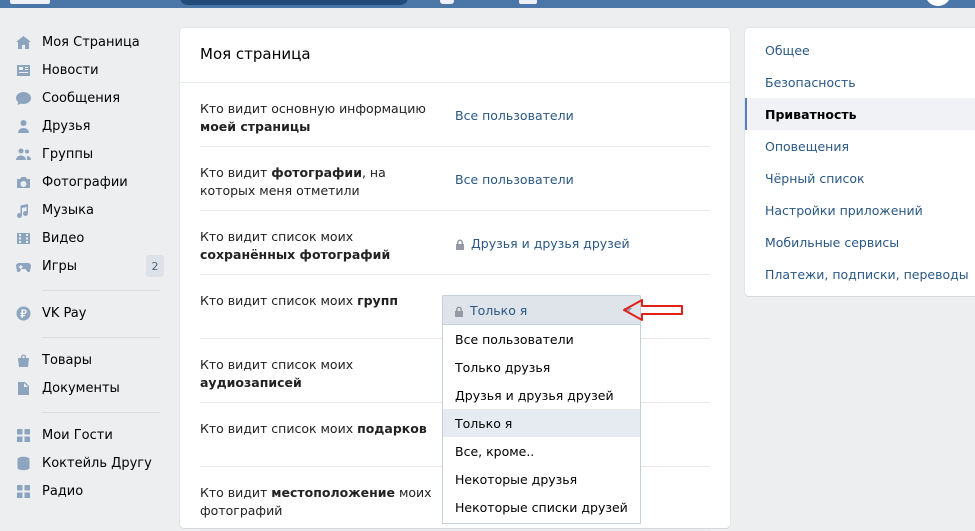 This screenshot has width=975, height=531. Describe the element at coordinates (81, 98) in the screenshot. I see `nav-item-label: Сообщения` at that location.